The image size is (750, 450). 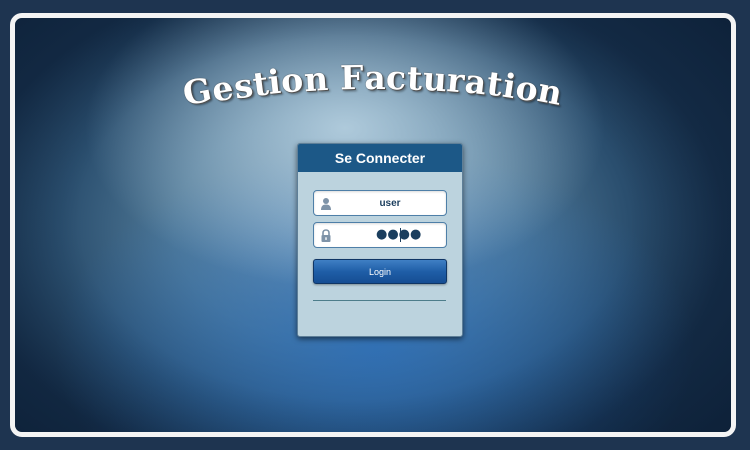 What do you see at coordinates (316, 79) in the screenshot?
I see `app-title-char: n` at bounding box center [316, 79].